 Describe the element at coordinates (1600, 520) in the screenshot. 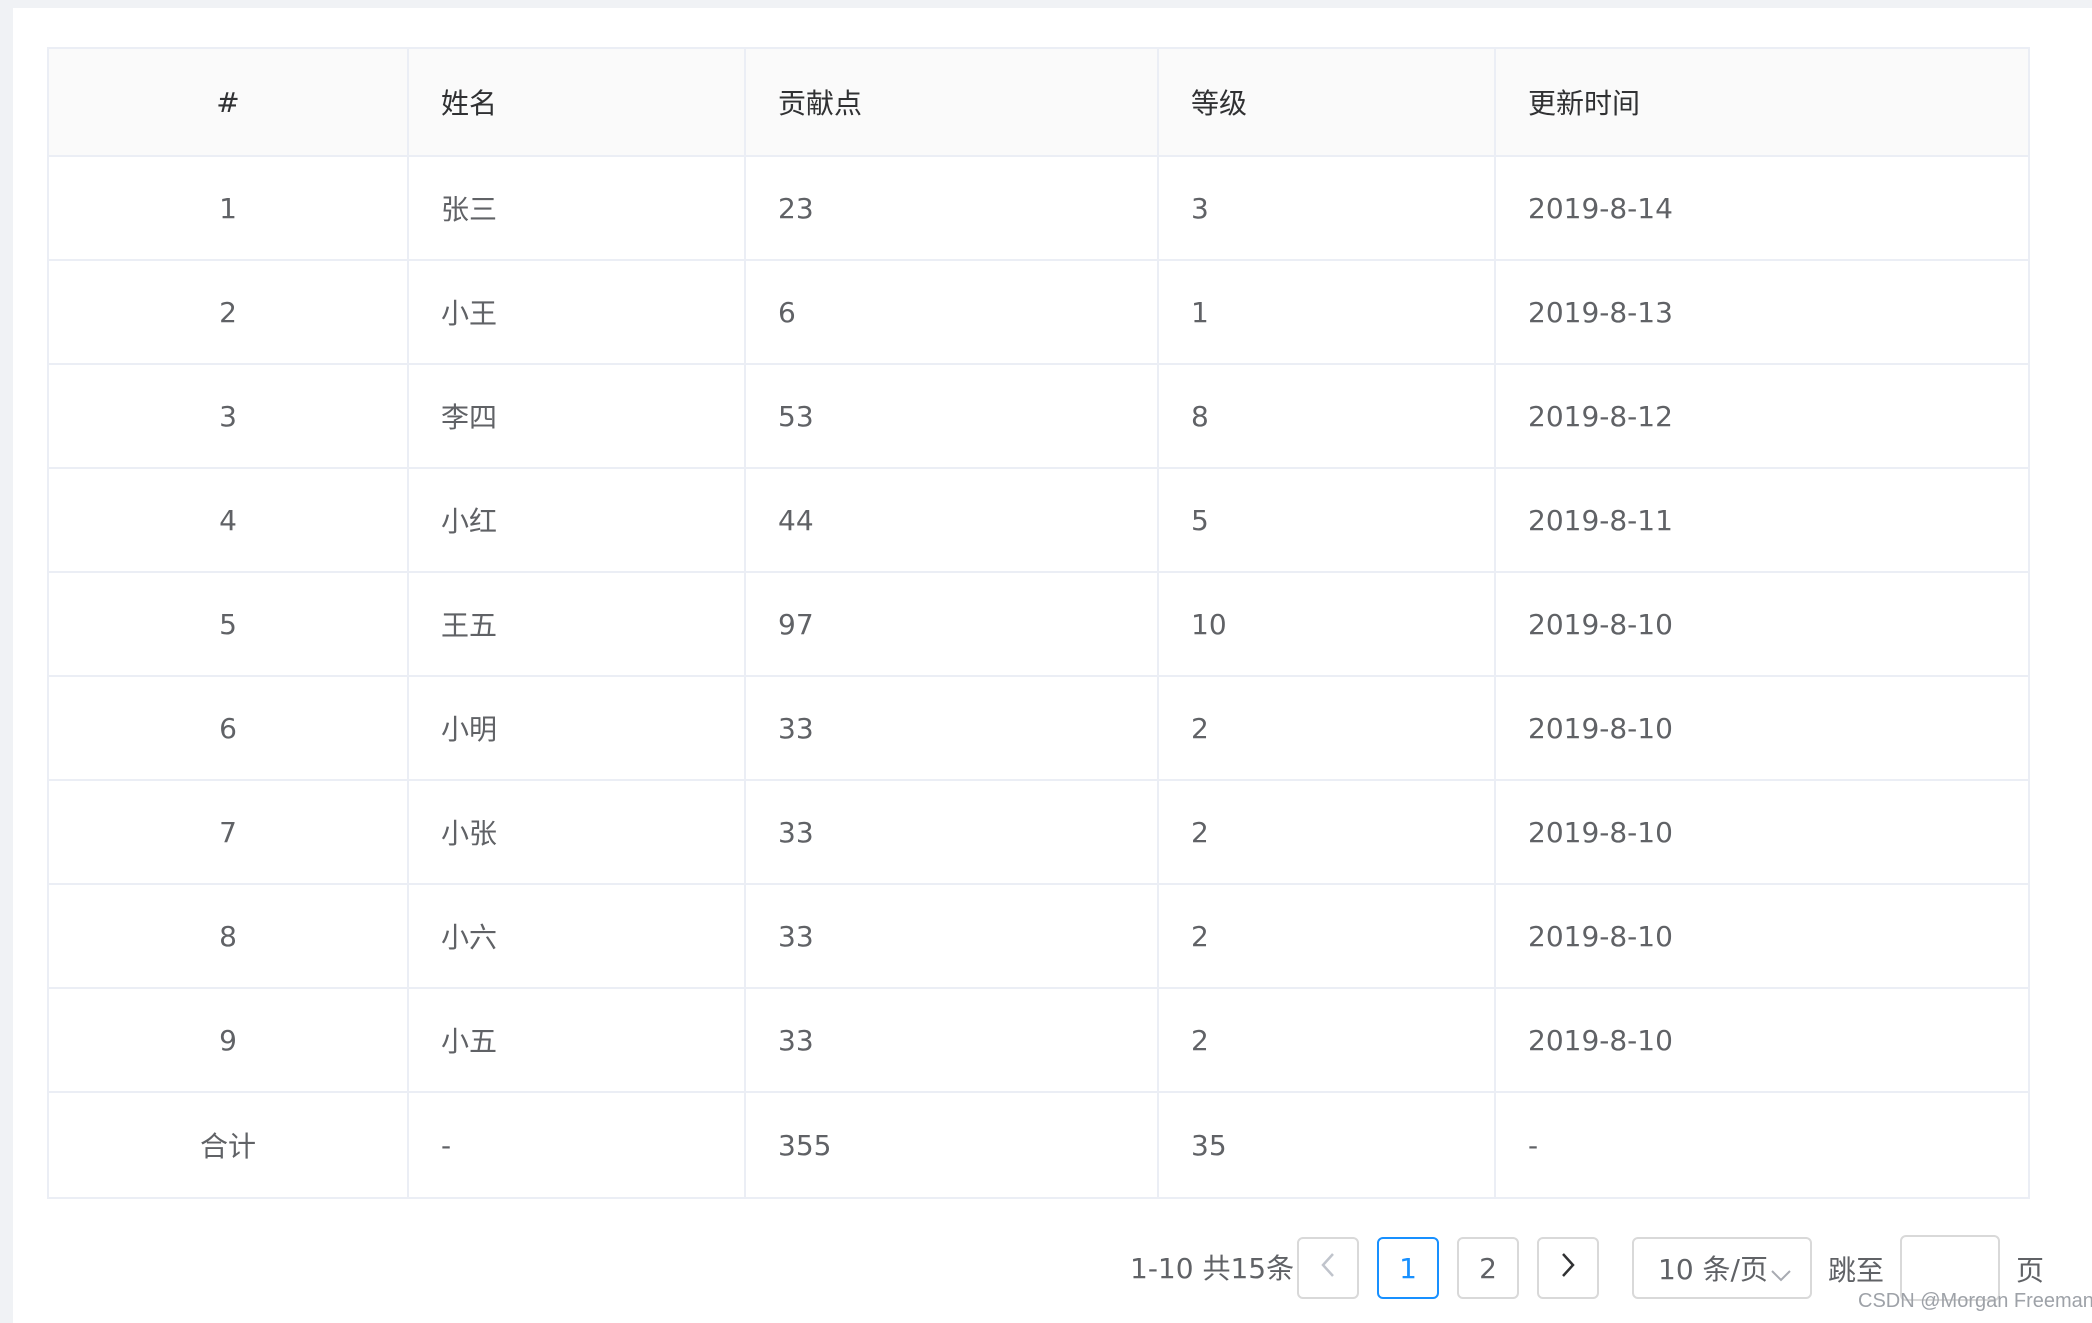

I see `cell-updated-time: 2019-8-11` at that location.